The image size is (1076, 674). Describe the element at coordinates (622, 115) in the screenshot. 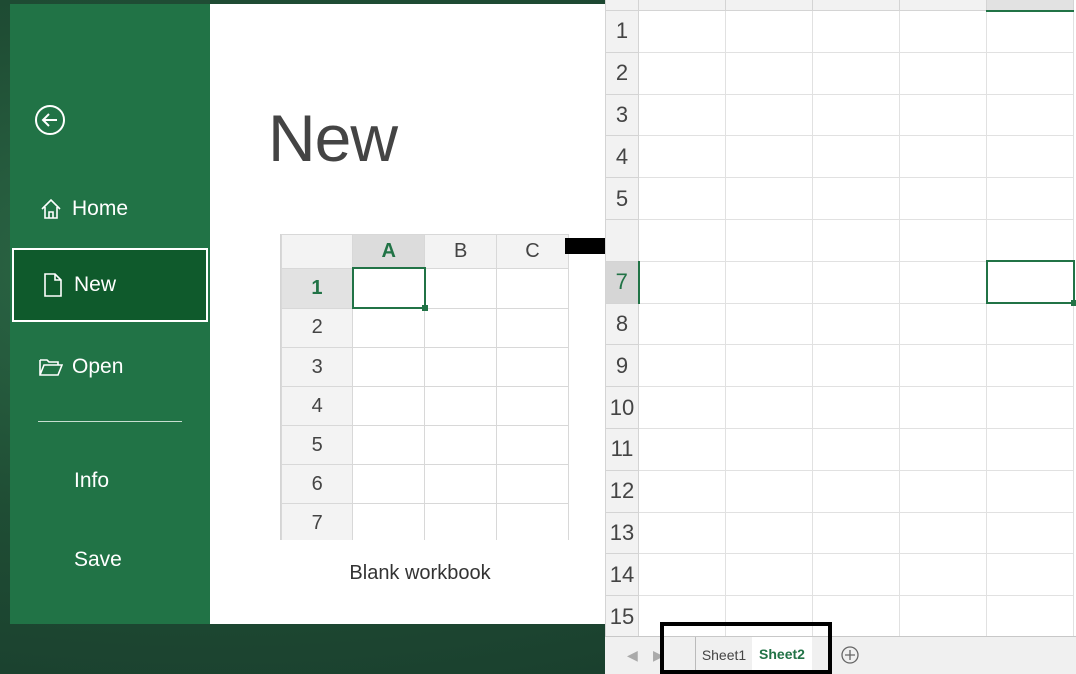

I see `row-header: 3` at that location.